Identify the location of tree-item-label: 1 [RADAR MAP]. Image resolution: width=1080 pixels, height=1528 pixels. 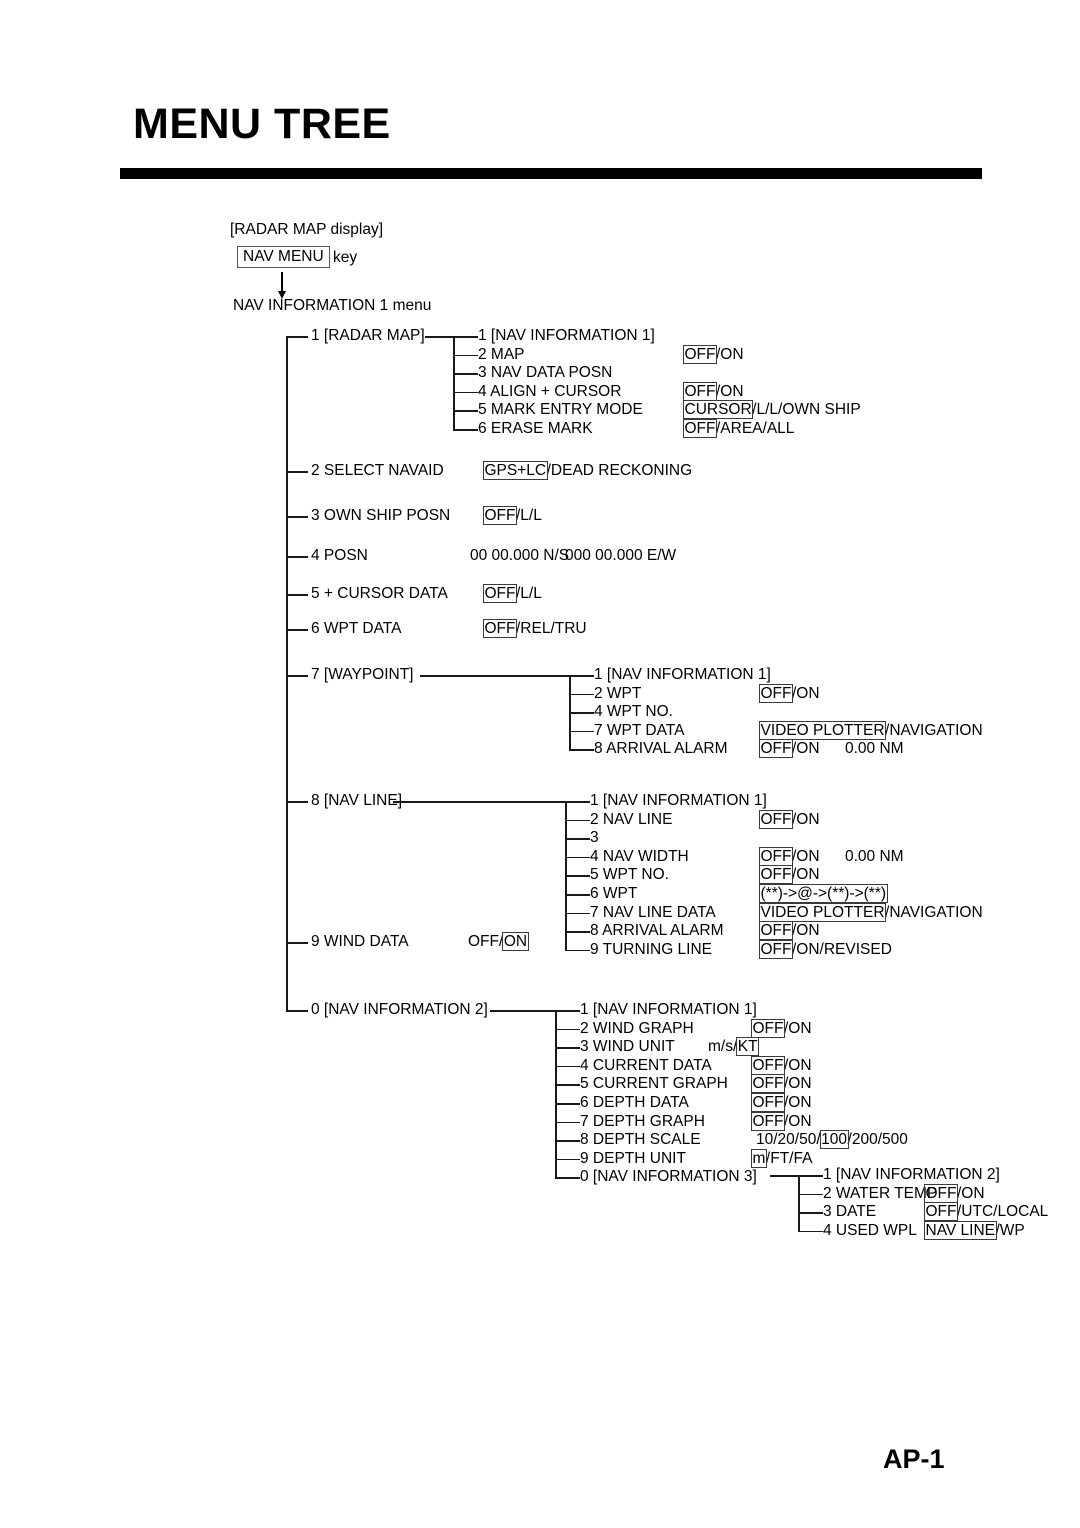
(368, 335).